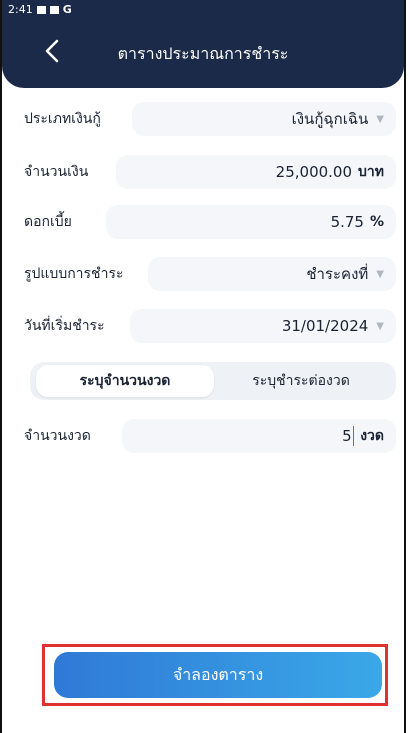 The width and height of the screenshot is (410, 733). What do you see at coordinates (272, 274) in the screenshot?
I see `payment-type-select: ชำระคงที่ ▼` at bounding box center [272, 274].